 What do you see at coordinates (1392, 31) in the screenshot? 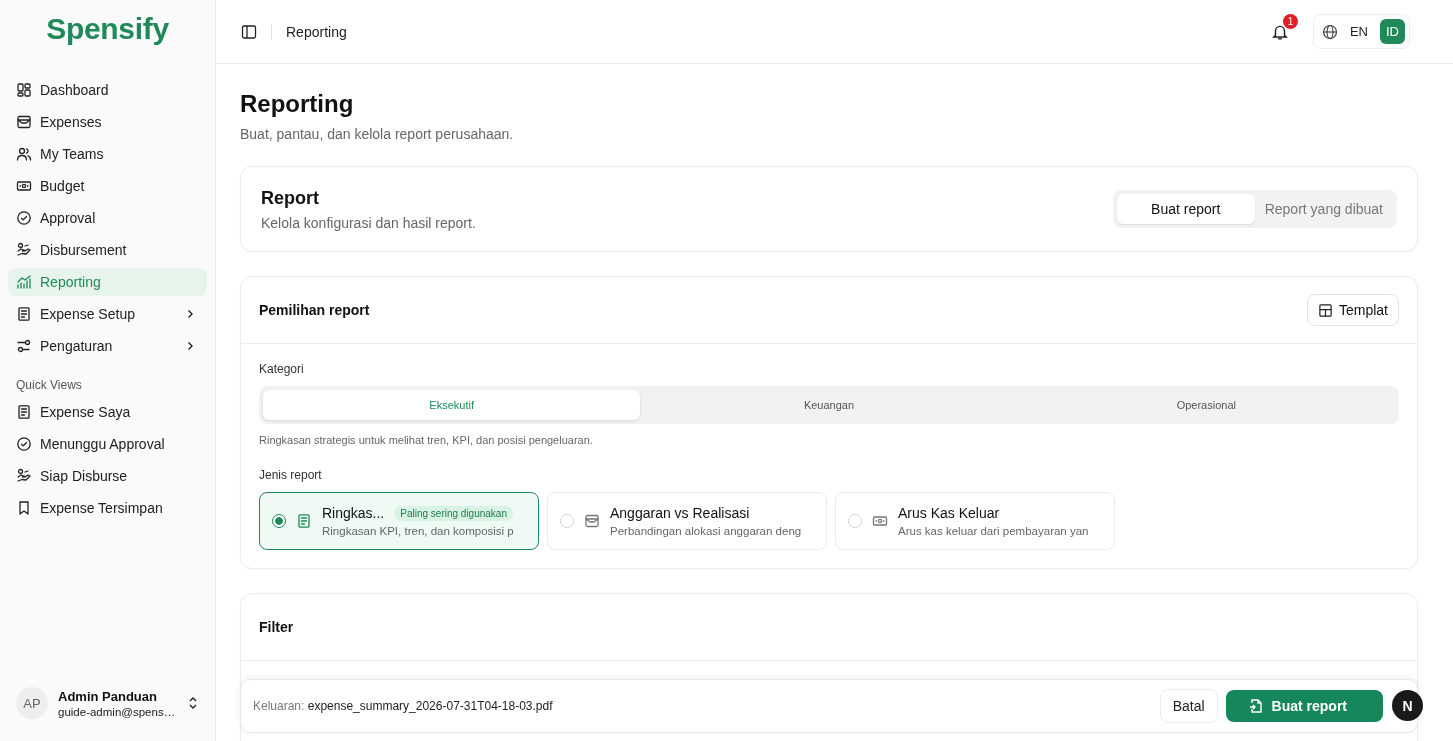
I see `language-option: ID` at bounding box center [1392, 31].